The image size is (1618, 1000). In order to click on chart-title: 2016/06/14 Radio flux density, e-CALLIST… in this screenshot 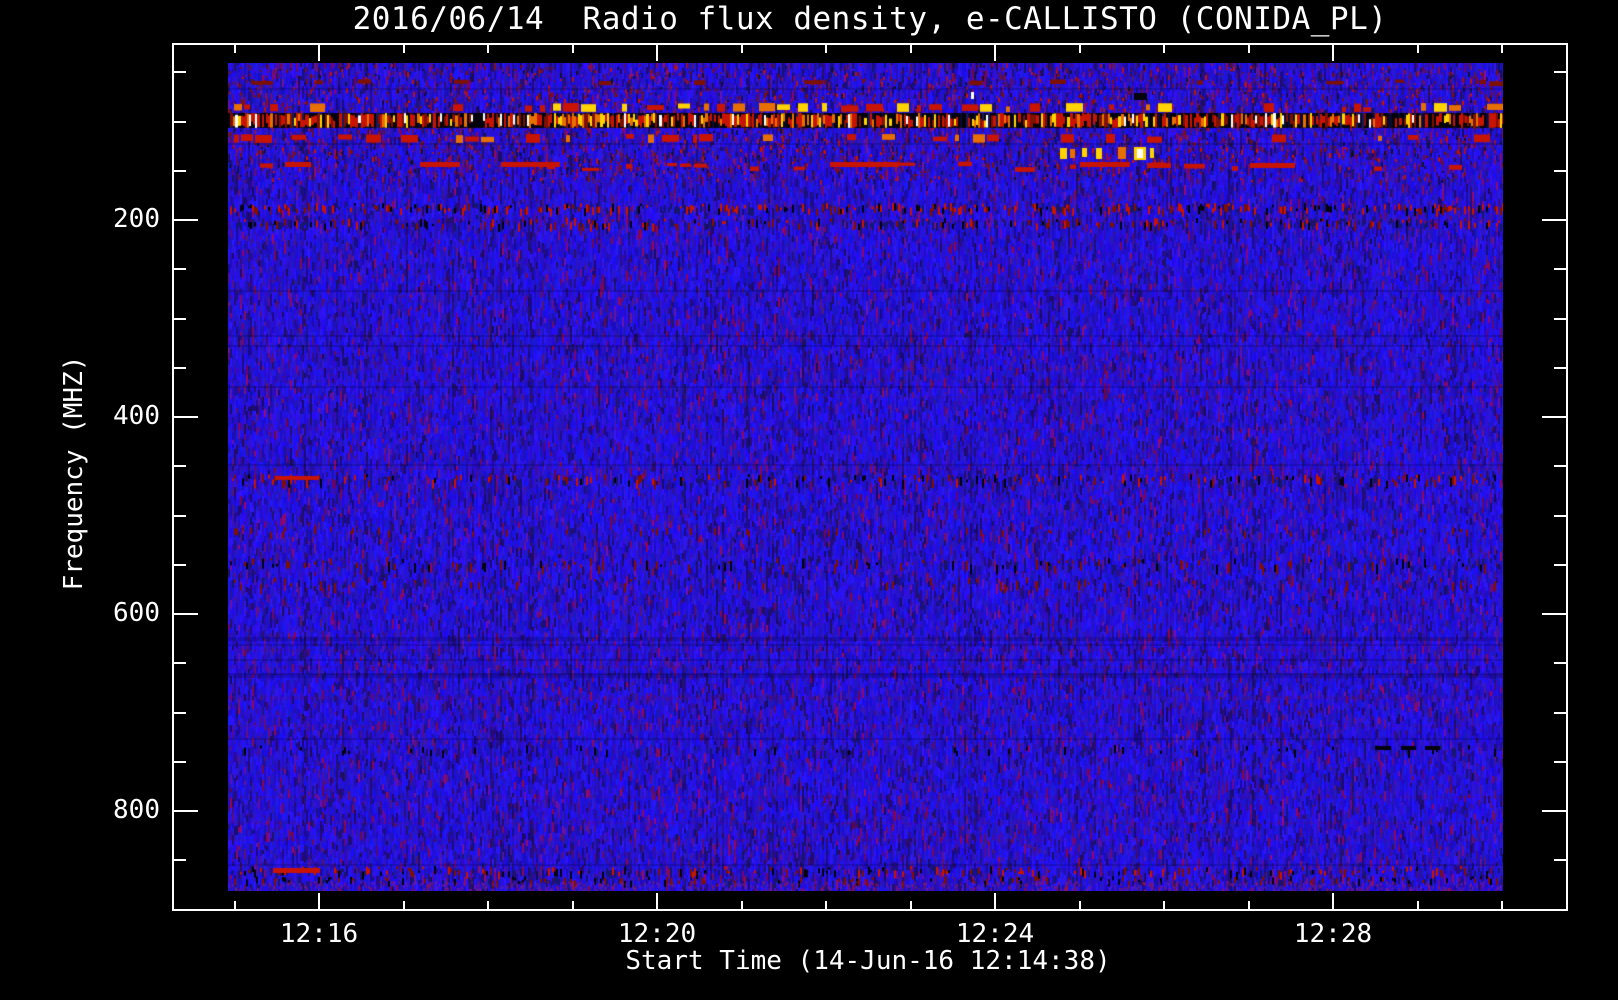, I will do `click(870, 19)`.